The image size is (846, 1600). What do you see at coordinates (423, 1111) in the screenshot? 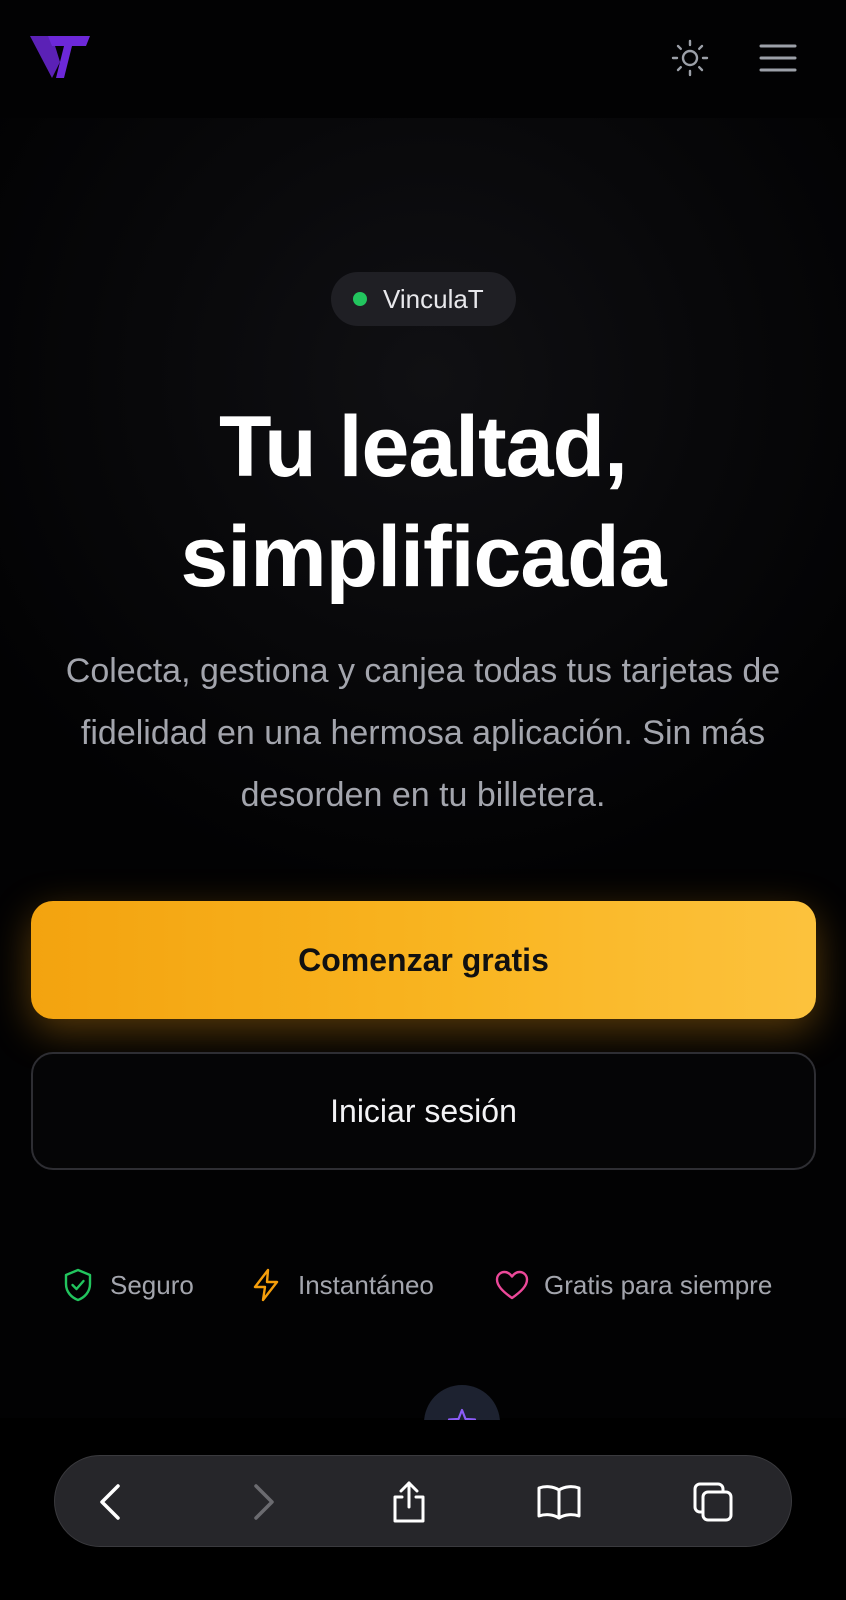
I see `login-button: Iniciar sesión` at bounding box center [423, 1111].